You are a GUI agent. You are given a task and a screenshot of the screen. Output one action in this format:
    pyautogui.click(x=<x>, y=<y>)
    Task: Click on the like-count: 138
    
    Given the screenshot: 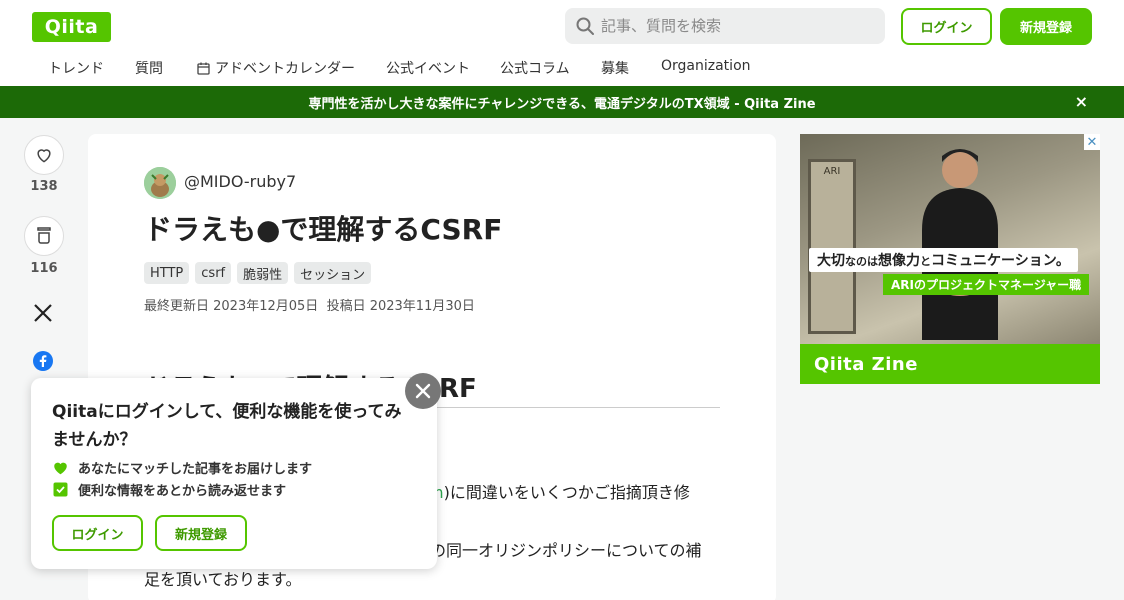 What is the action you would take?
    pyautogui.click(x=44, y=186)
    